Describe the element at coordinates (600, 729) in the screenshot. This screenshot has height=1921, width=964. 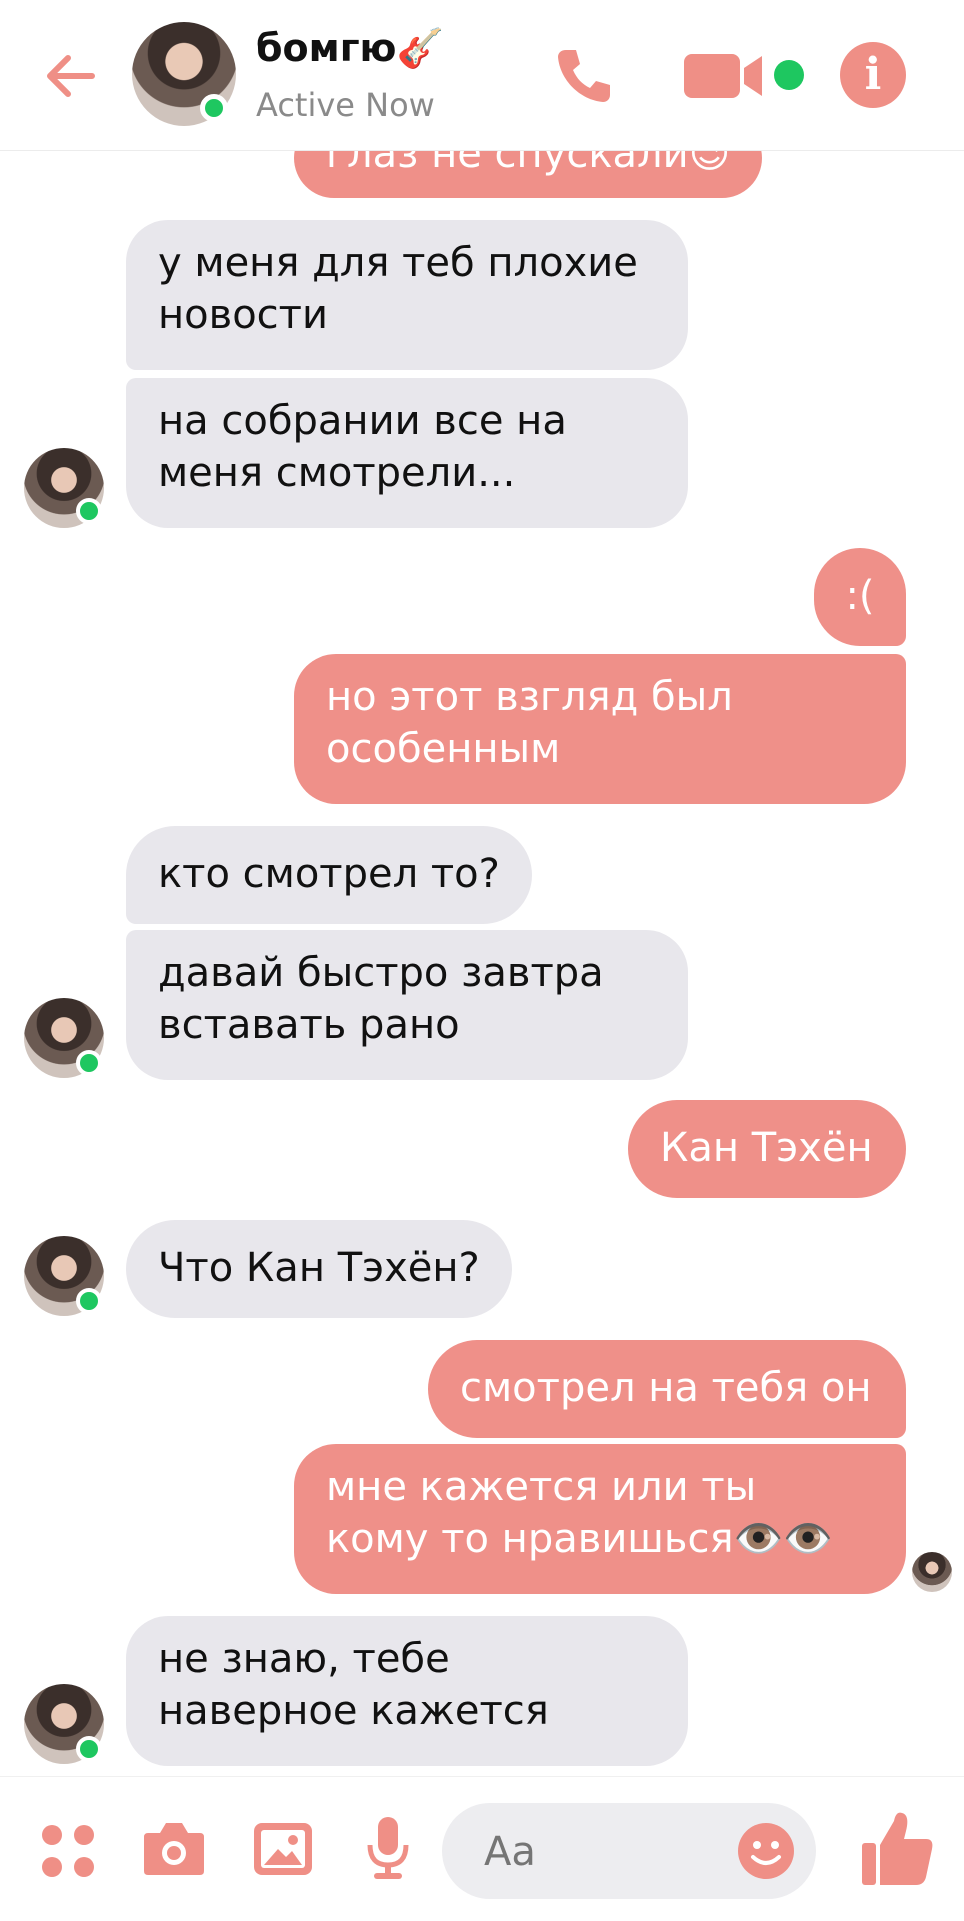
I see `message-bubble-outgoing: но этот взгляд был особенным` at that location.